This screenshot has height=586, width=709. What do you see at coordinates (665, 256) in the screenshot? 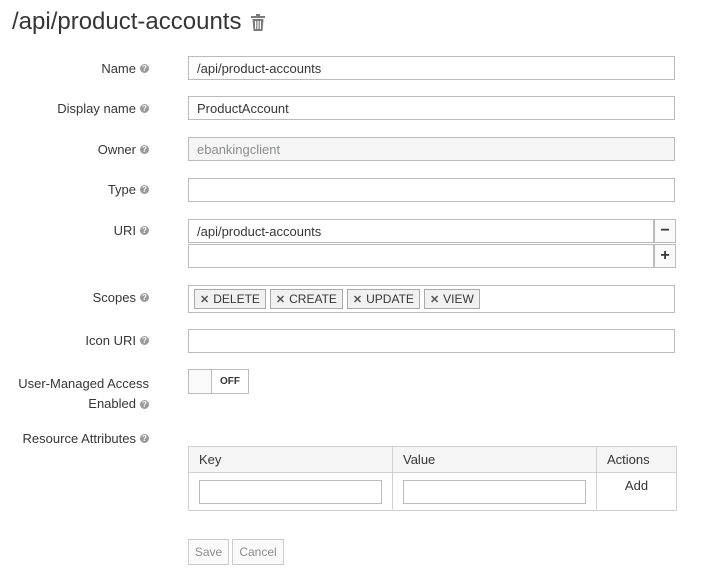
I see `add-uri-button: +` at bounding box center [665, 256].